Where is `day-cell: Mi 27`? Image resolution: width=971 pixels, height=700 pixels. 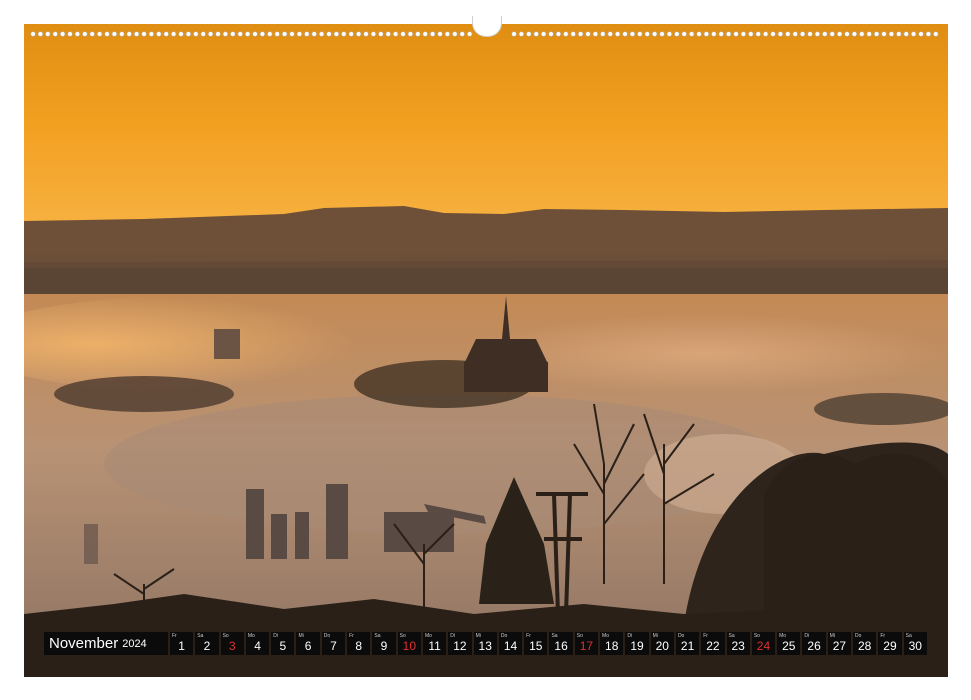
day-cell: Mi 27 is located at coordinates (839, 643).